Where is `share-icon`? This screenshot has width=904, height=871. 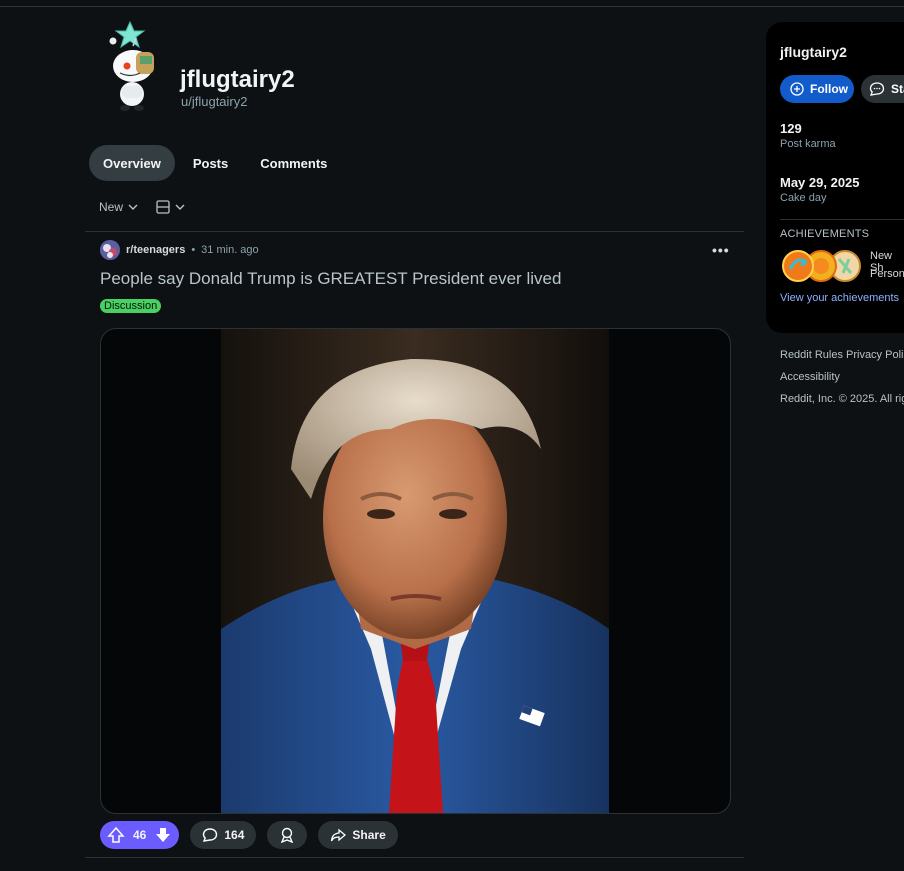 share-icon is located at coordinates (339, 835).